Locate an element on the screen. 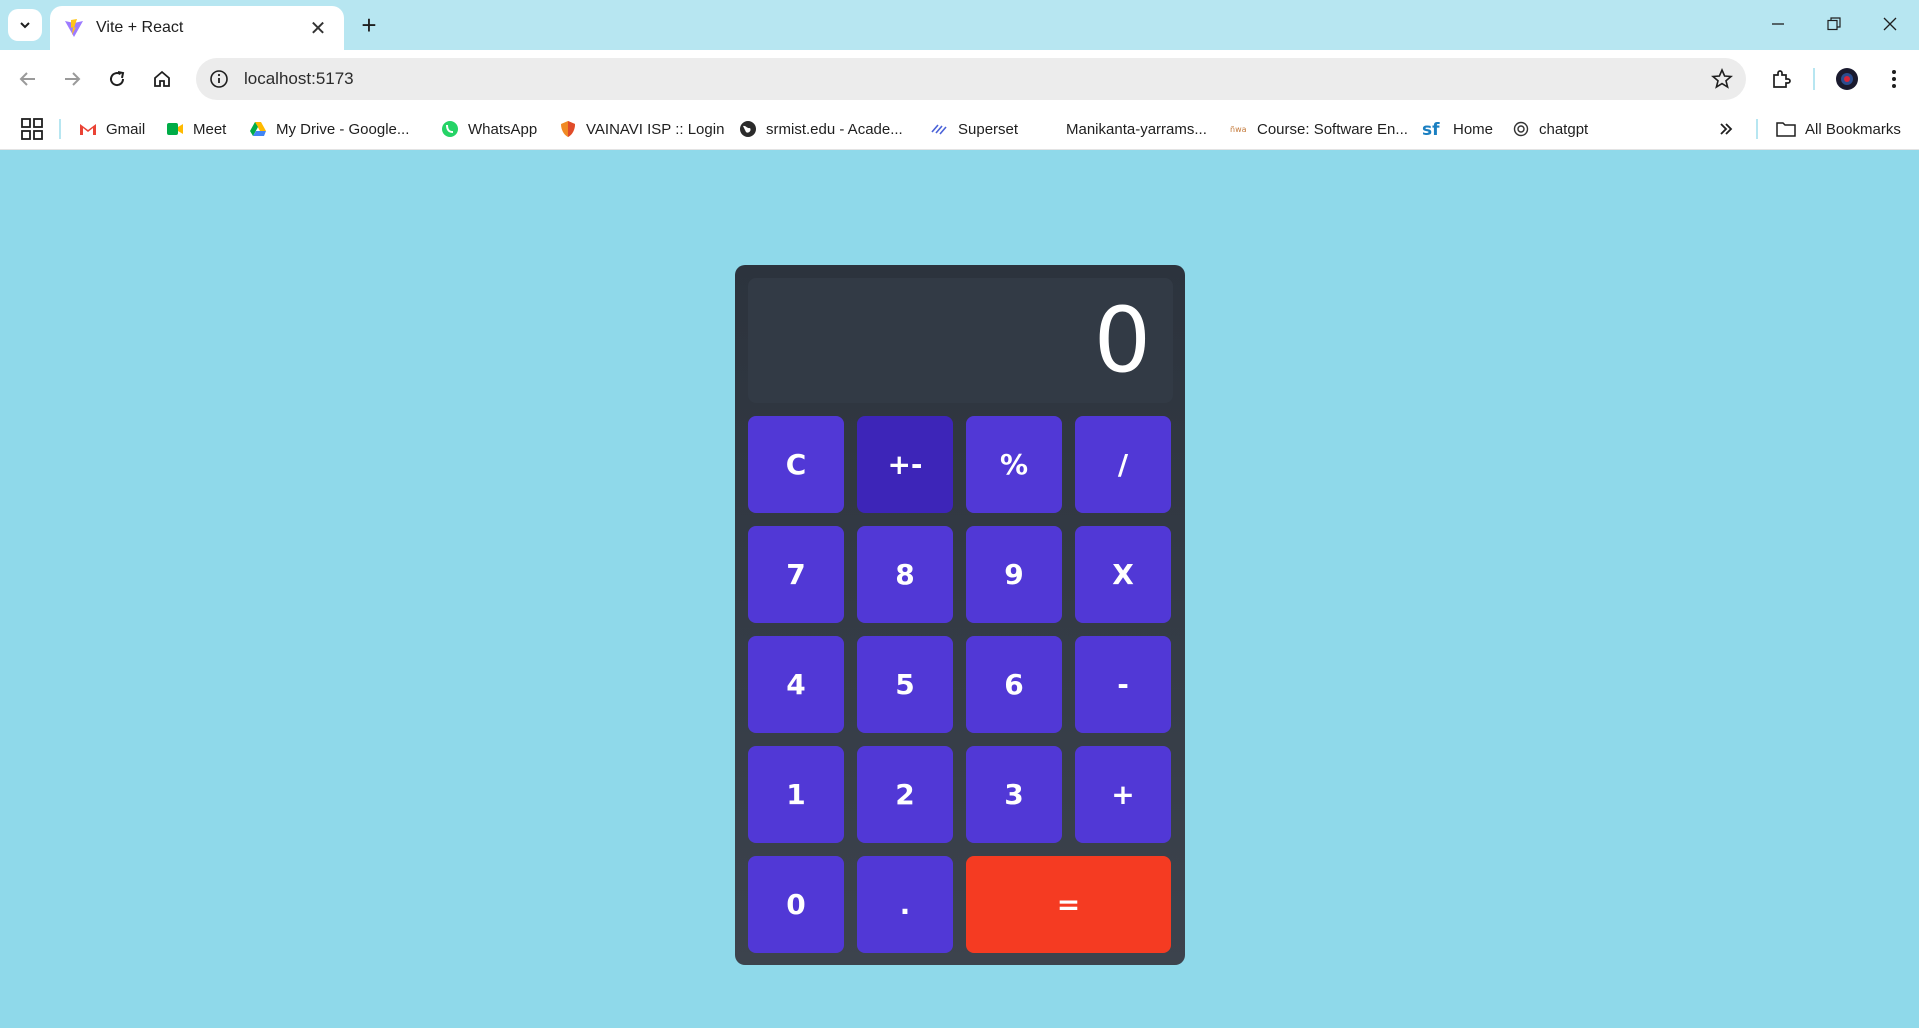 The height and width of the screenshot is (1028, 1919). bookmark-label: chatgpt is located at coordinates (1564, 129).